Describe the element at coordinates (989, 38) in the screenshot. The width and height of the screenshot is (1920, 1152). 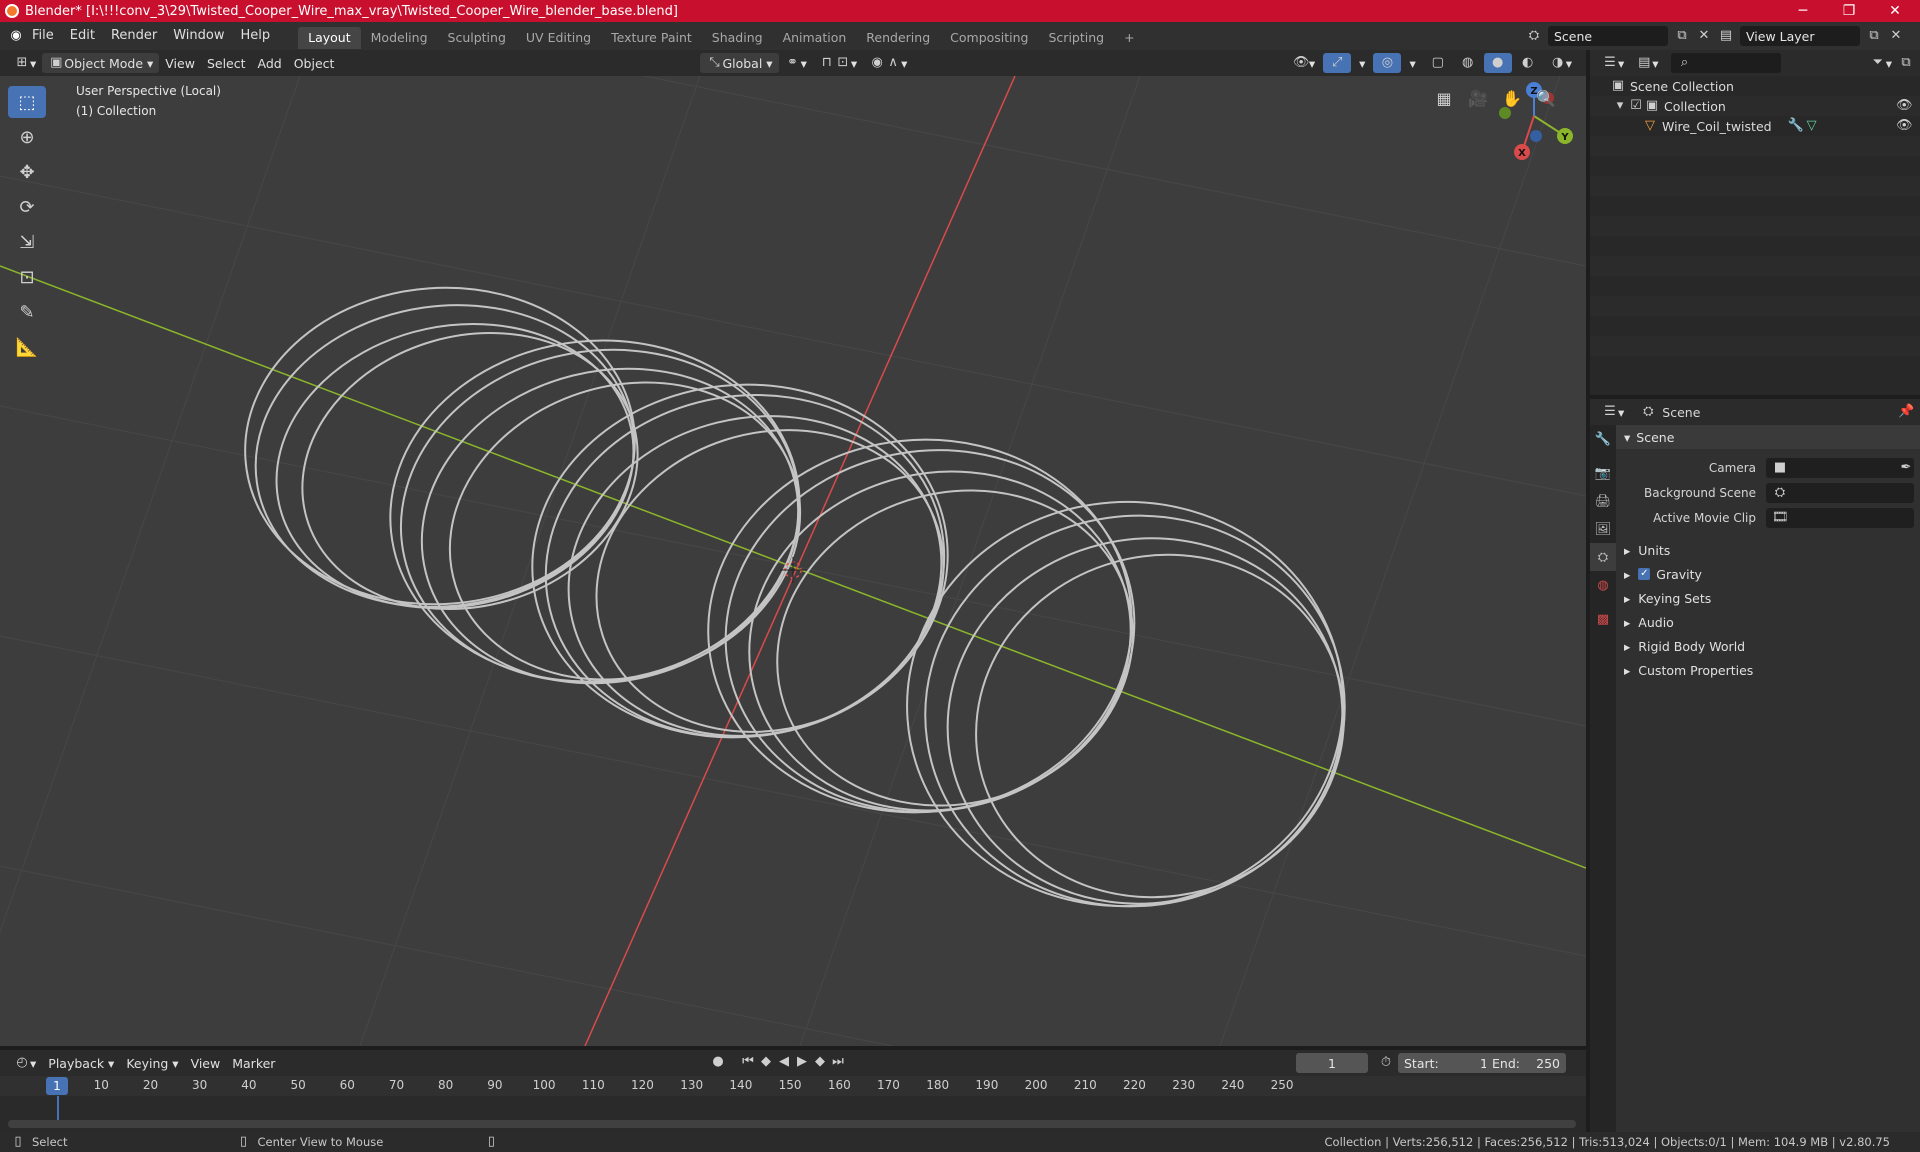
I see `tab-compositing: Compositing` at that location.